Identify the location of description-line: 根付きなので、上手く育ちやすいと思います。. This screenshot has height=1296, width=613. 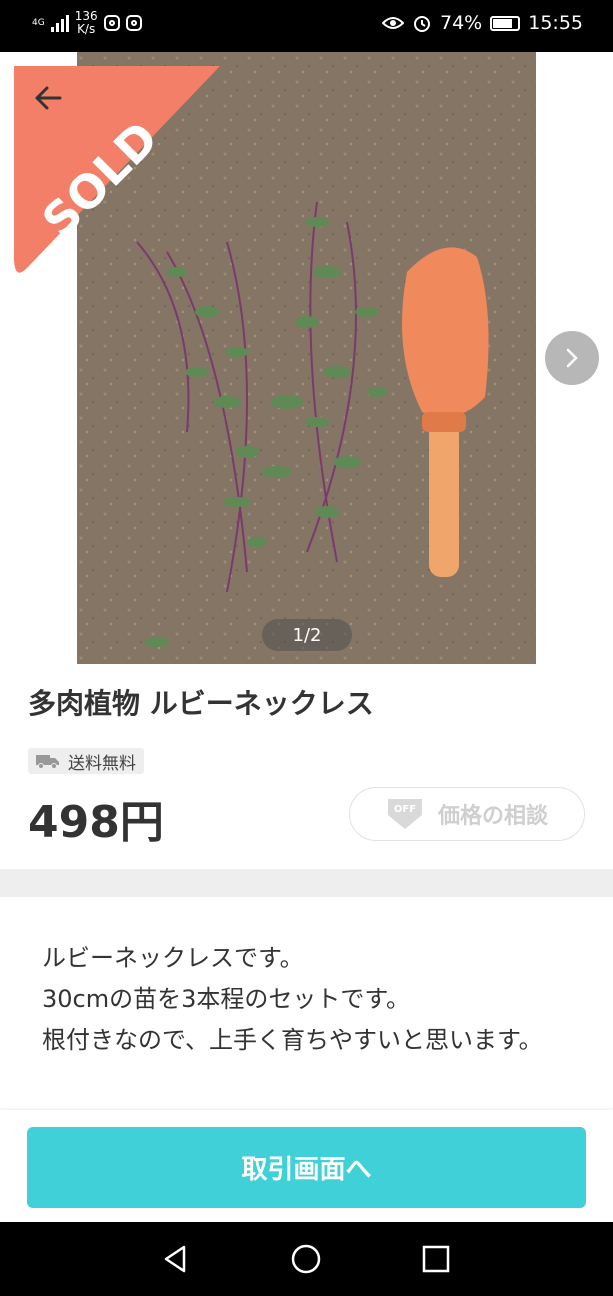
(292, 1040).